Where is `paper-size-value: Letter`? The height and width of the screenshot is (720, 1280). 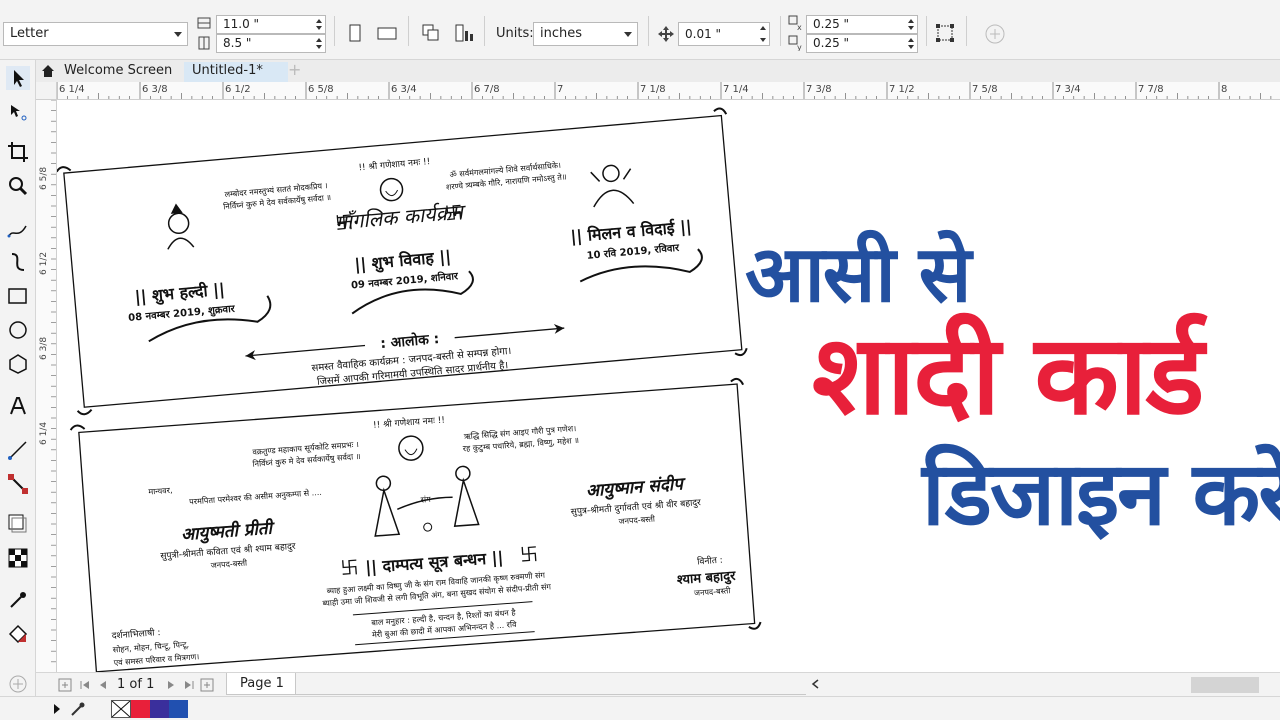
paper-size-value: Letter is located at coordinates (29, 33).